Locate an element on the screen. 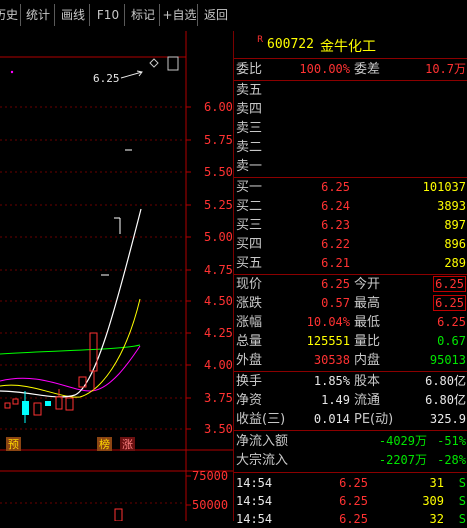 The height and width of the screenshot is (528, 467). stock-header: R 600722 金牛化工 is located at coordinates (350, 44).